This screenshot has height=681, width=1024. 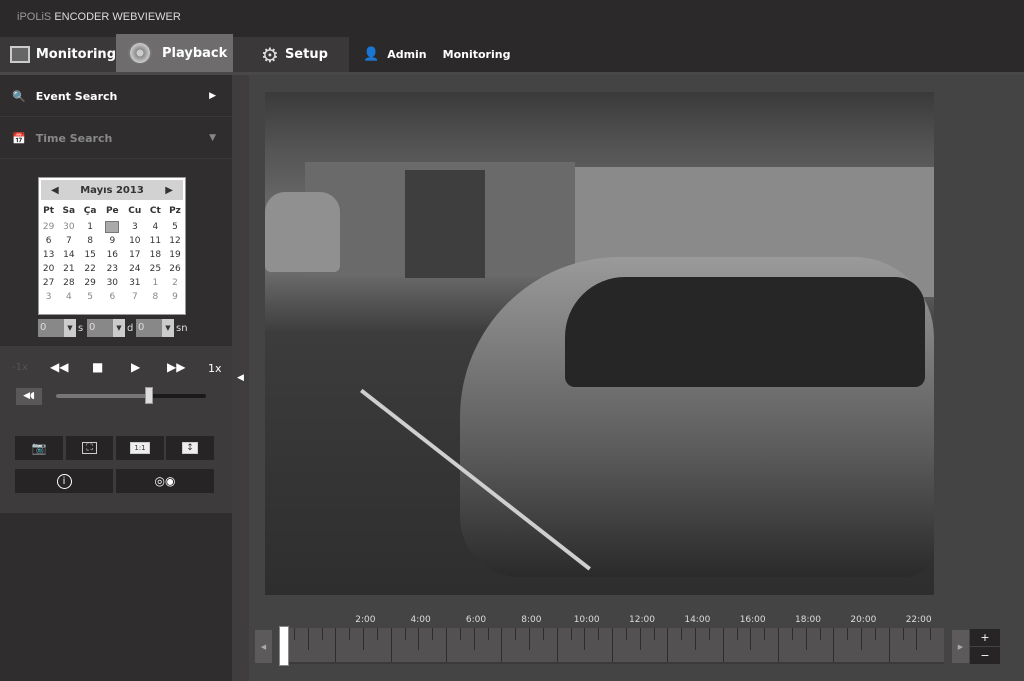 I want to click on calendar-day: 14, so click(x=68, y=255).